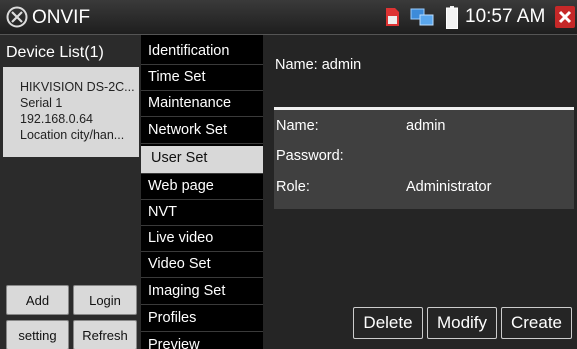 This screenshot has height=349, width=577. I want to click on device-serial: Serial 1, so click(41, 103).